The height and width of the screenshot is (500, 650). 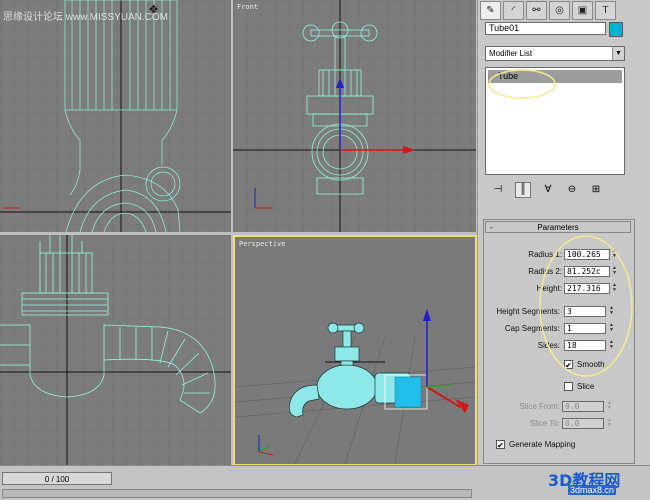 What do you see at coordinates (86, 17) in the screenshot?
I see `watermark-text: 思缘设计论坛 www.MISSYUAN.COM` at bounding box center [86, 17].